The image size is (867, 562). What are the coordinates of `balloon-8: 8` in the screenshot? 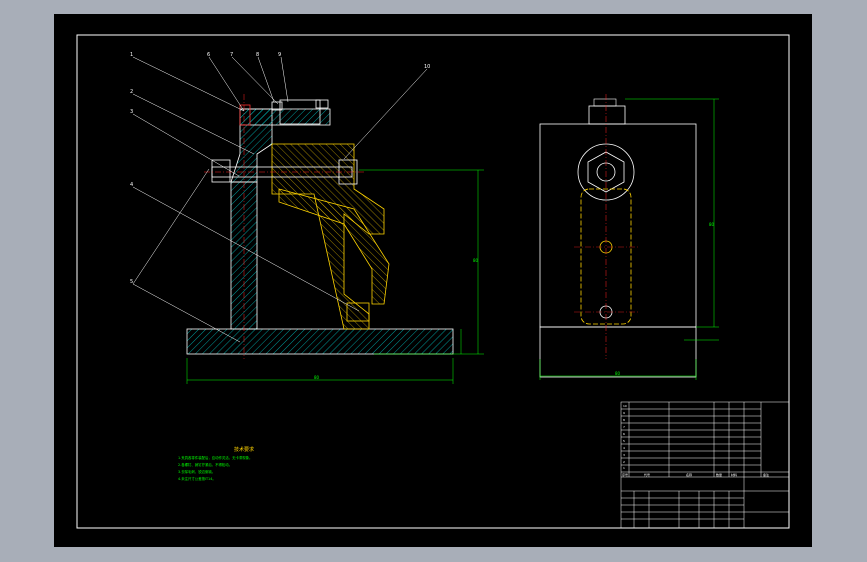 It's located at (258, 55).